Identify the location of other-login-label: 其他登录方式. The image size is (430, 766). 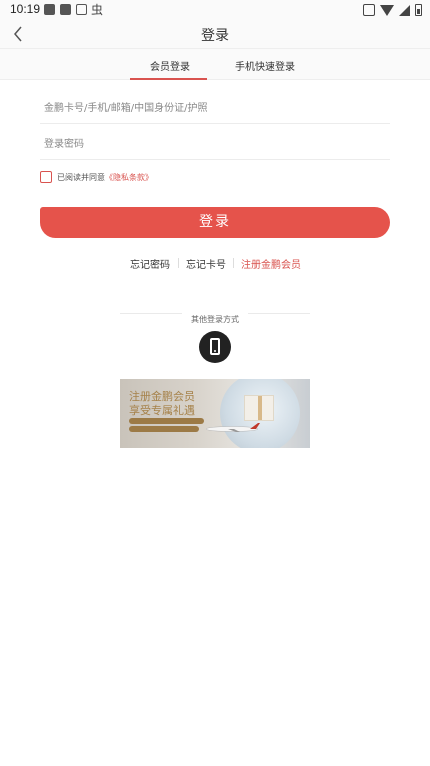
(215, 319).